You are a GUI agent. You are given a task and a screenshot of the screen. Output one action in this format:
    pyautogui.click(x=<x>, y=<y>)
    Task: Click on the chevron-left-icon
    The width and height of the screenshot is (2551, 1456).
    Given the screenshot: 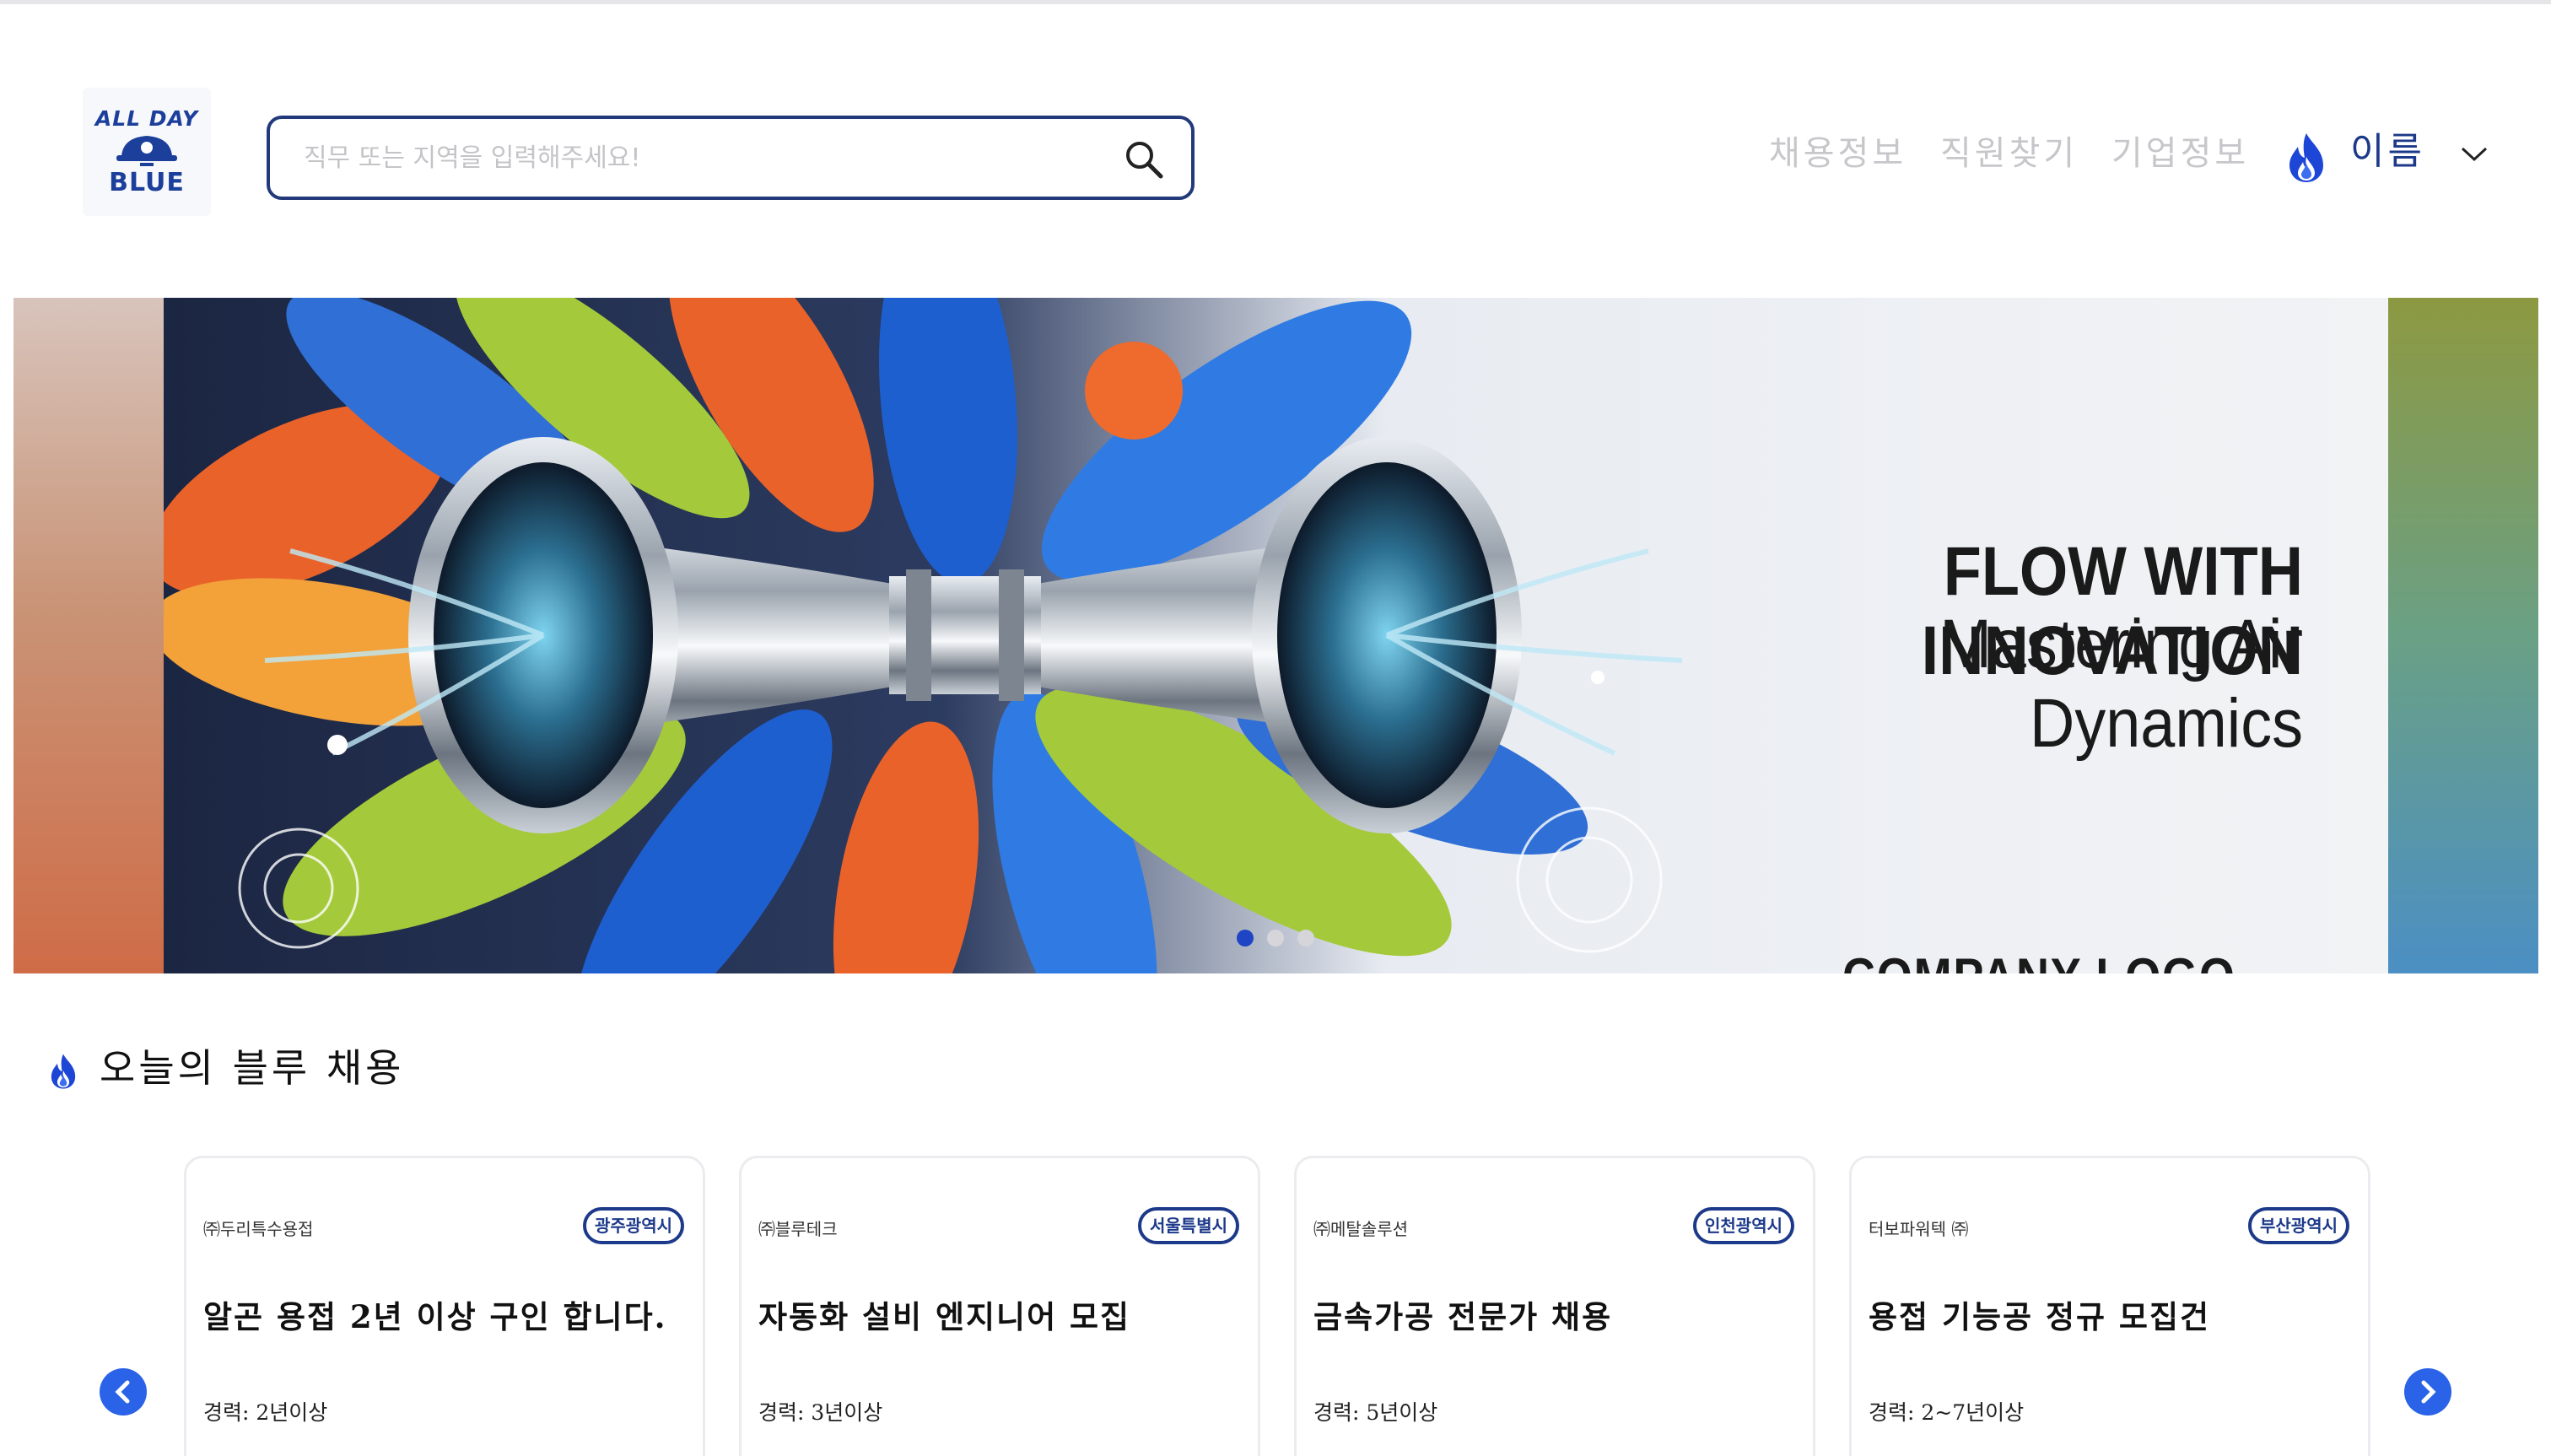 What is the action you would take?
    pyautogui.click(x=122, y=1392)
    